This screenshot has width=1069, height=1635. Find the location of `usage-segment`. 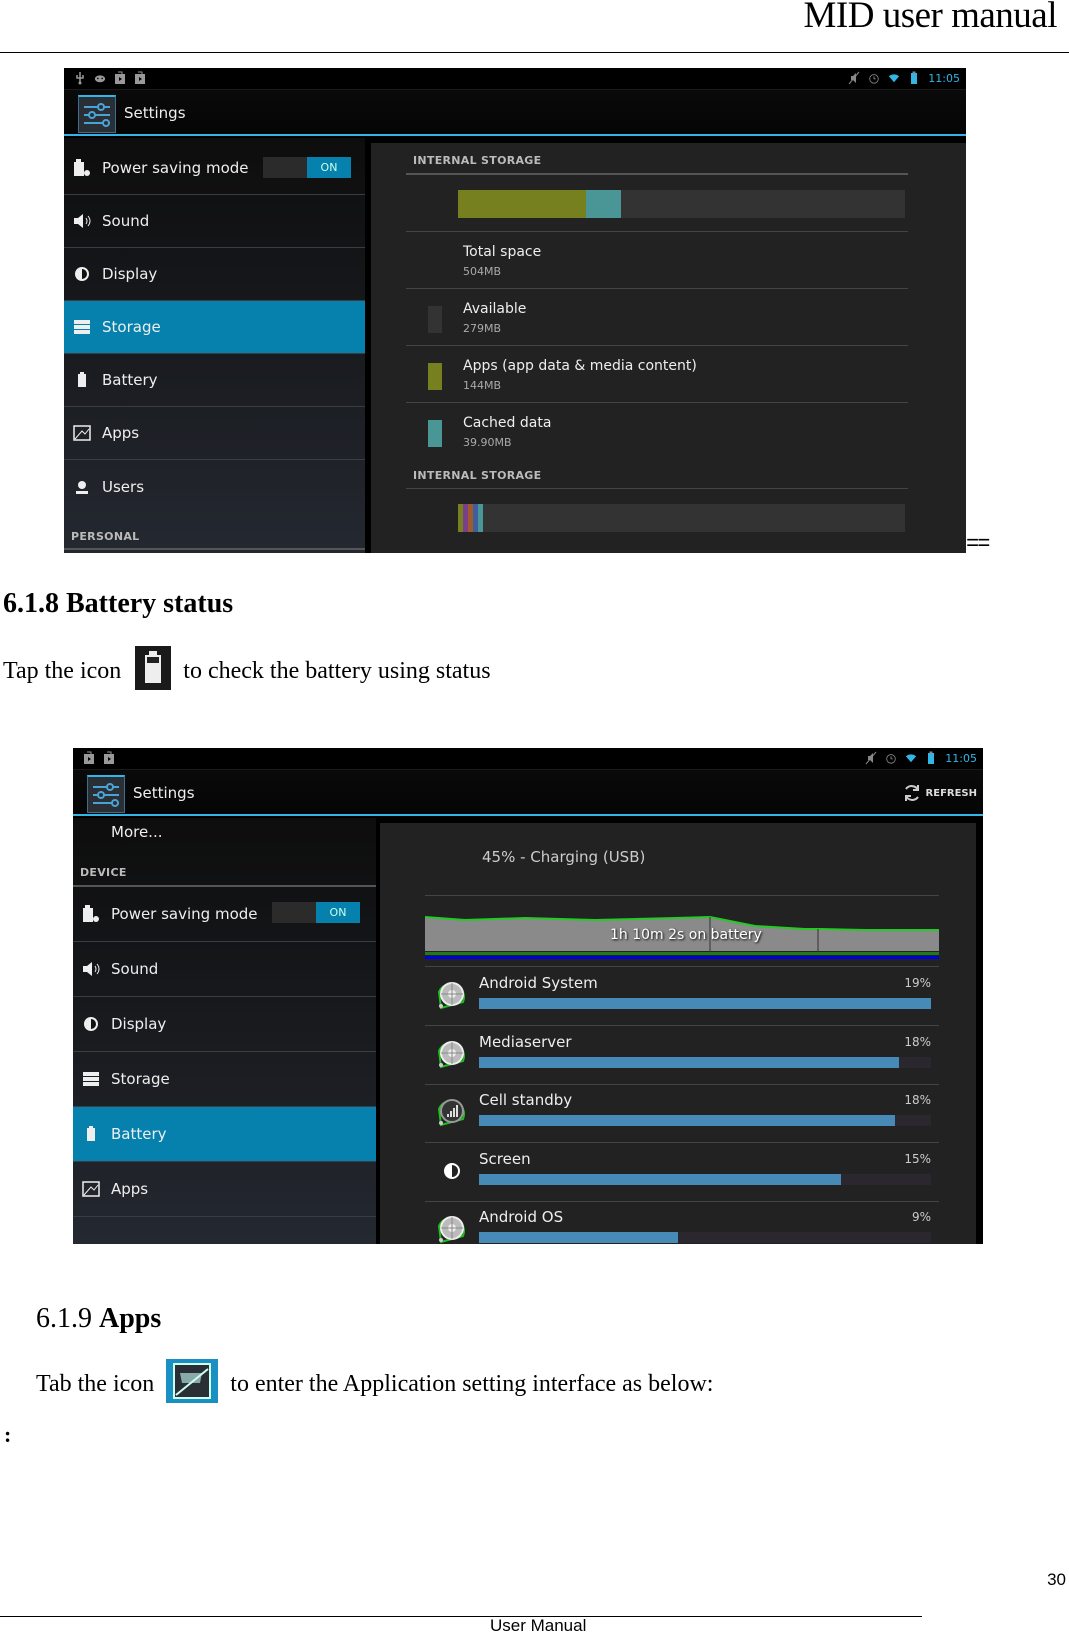

usage-segment is located at coordinates (480, 518).